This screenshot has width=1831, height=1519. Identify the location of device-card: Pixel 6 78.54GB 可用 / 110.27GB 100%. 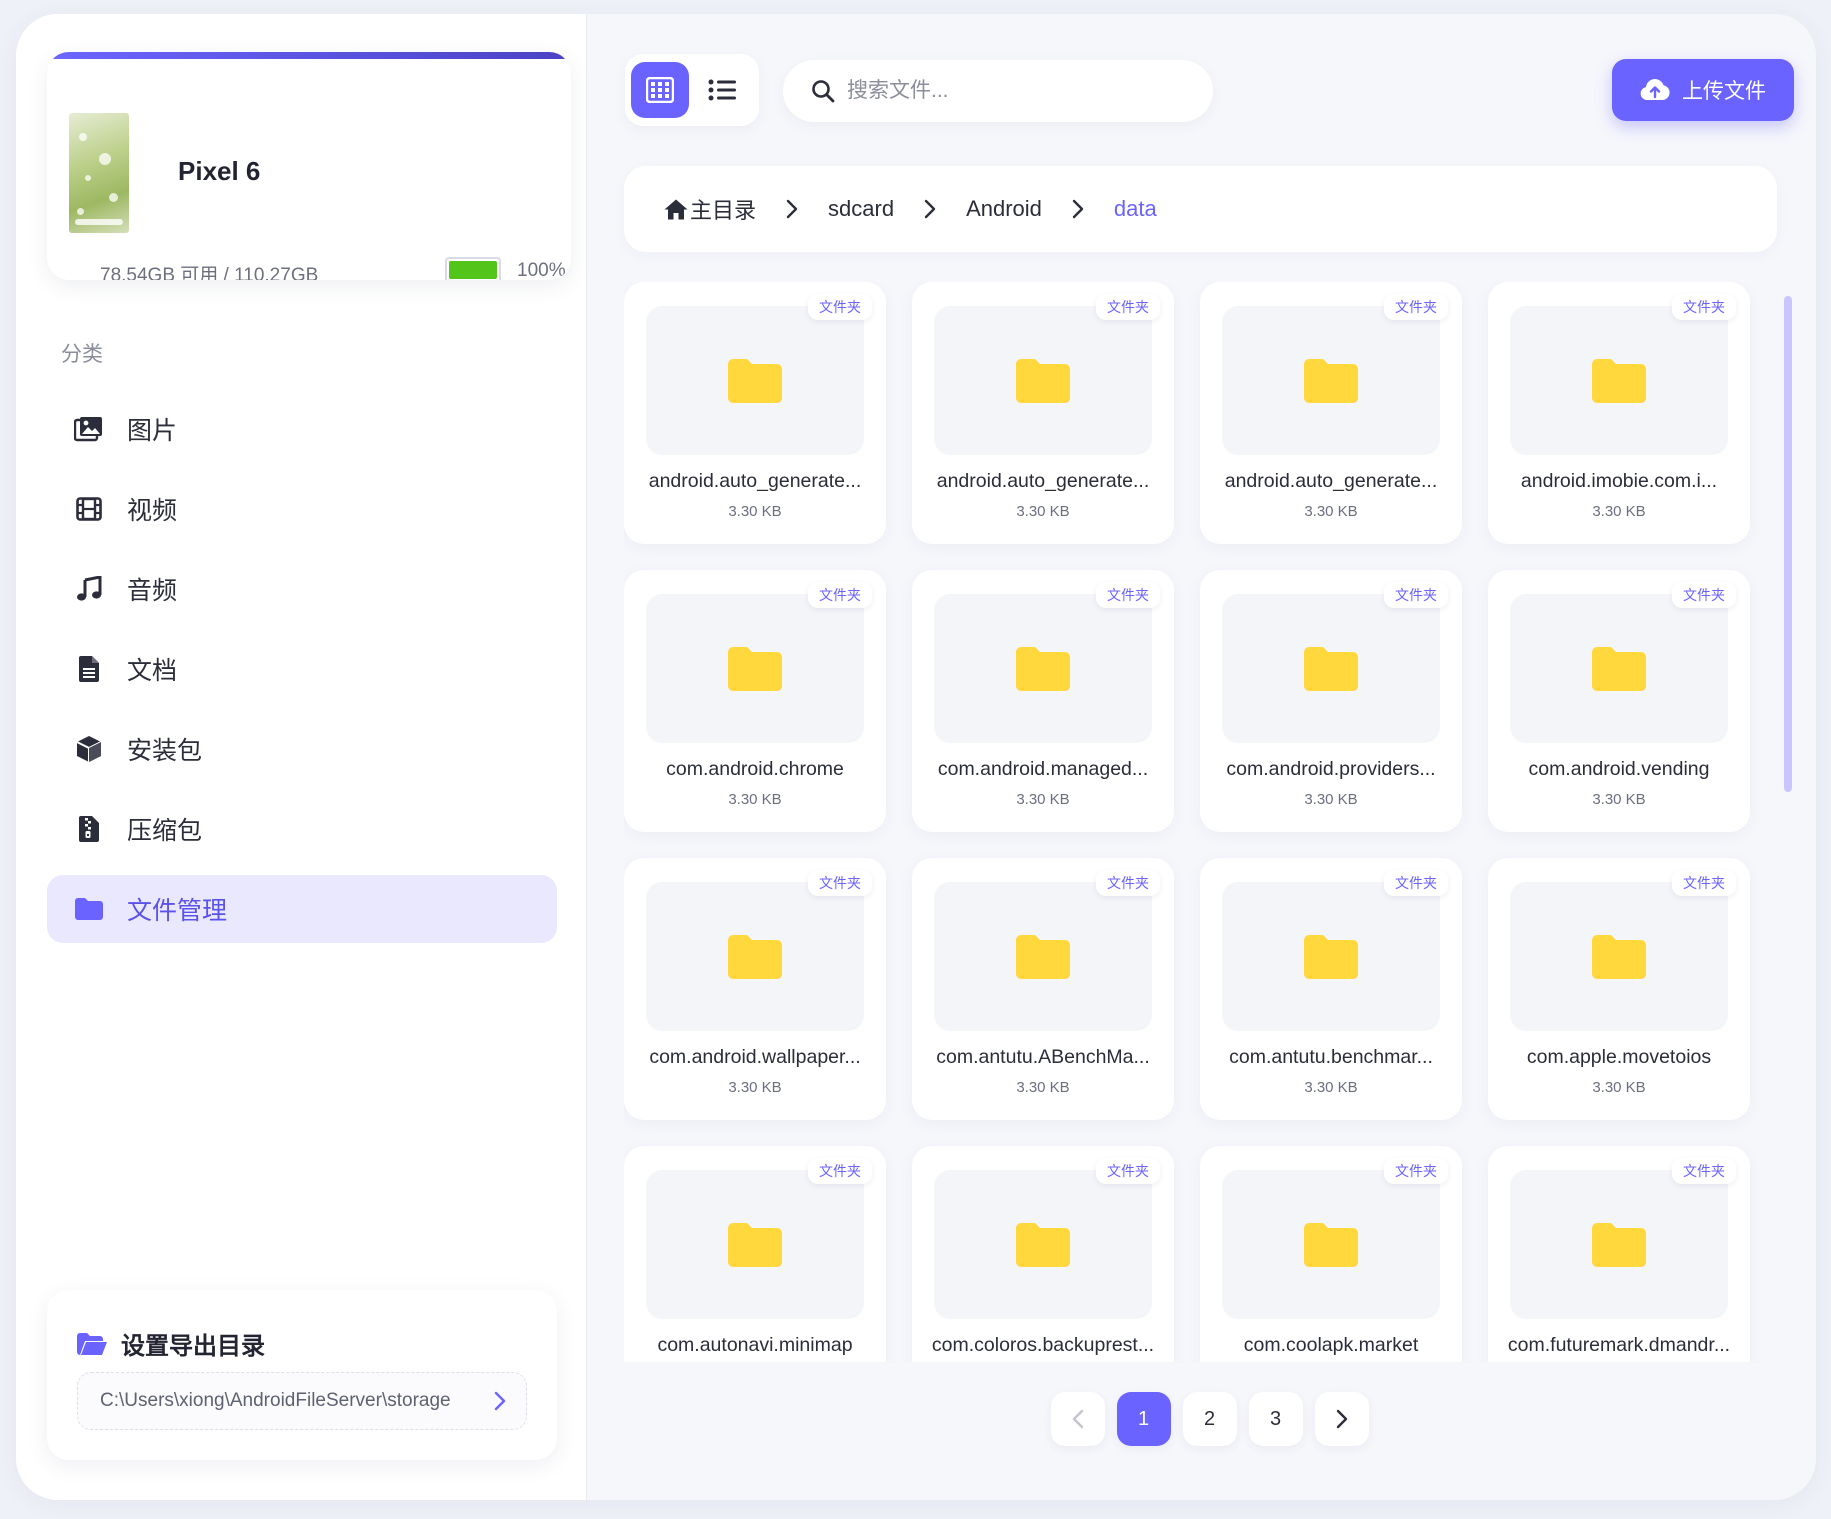
(309, 166).